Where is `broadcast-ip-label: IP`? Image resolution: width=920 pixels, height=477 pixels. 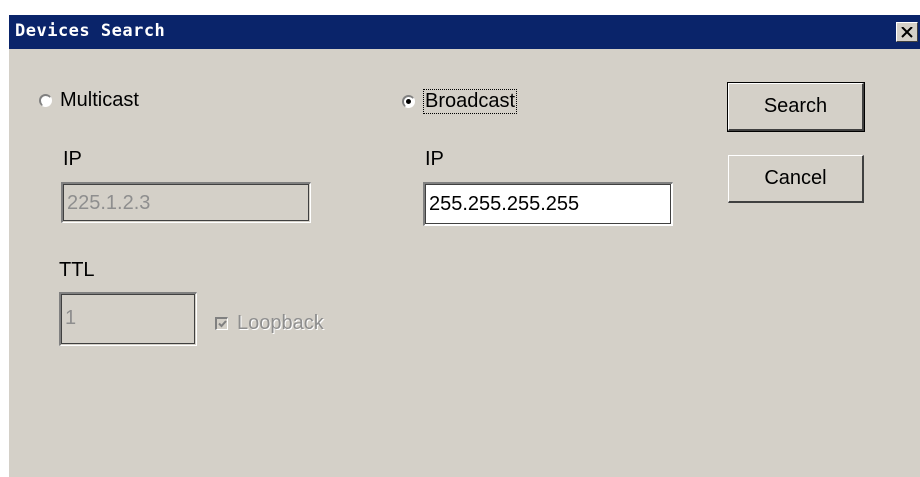 broadcast-ip-label: IP is located at coordinates (434, 159).